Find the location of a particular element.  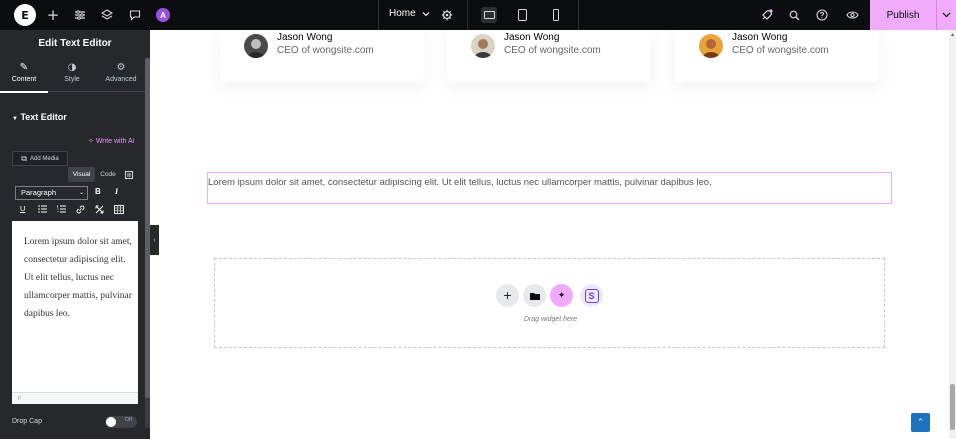

add-template-folder-icon is located at coordinates (534, 295).